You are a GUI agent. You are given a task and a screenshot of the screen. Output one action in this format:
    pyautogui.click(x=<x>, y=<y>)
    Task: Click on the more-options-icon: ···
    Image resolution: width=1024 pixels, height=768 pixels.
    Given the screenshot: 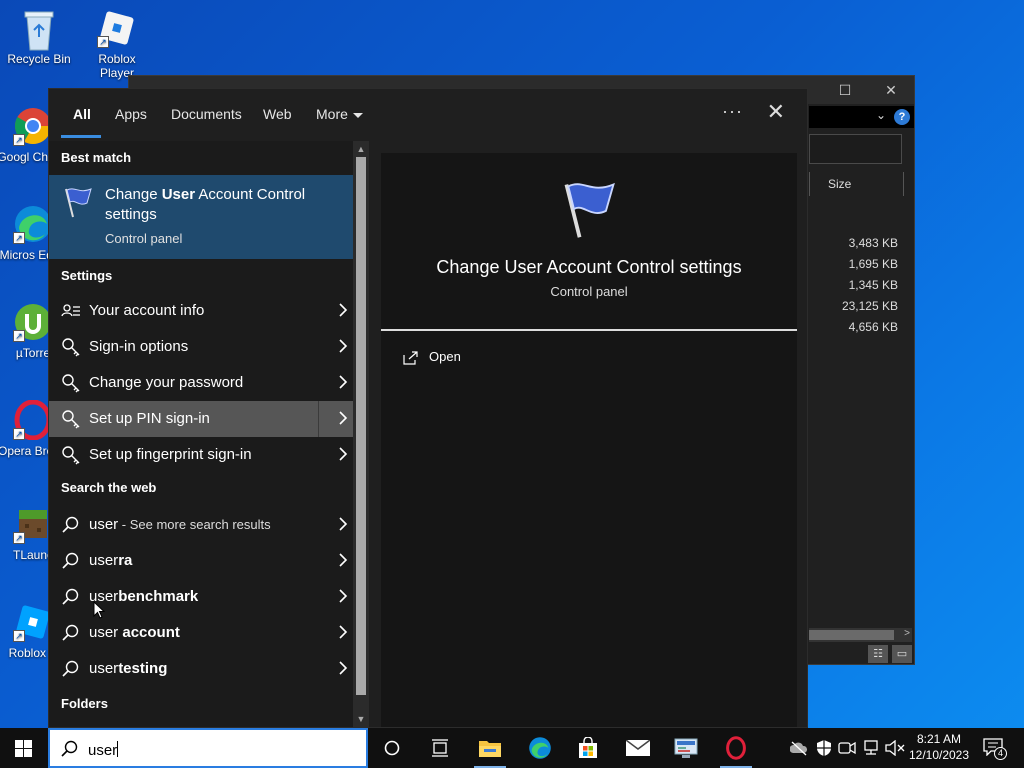 What is the action you would take?
    pyautogui.click(x=732, y=111)
    